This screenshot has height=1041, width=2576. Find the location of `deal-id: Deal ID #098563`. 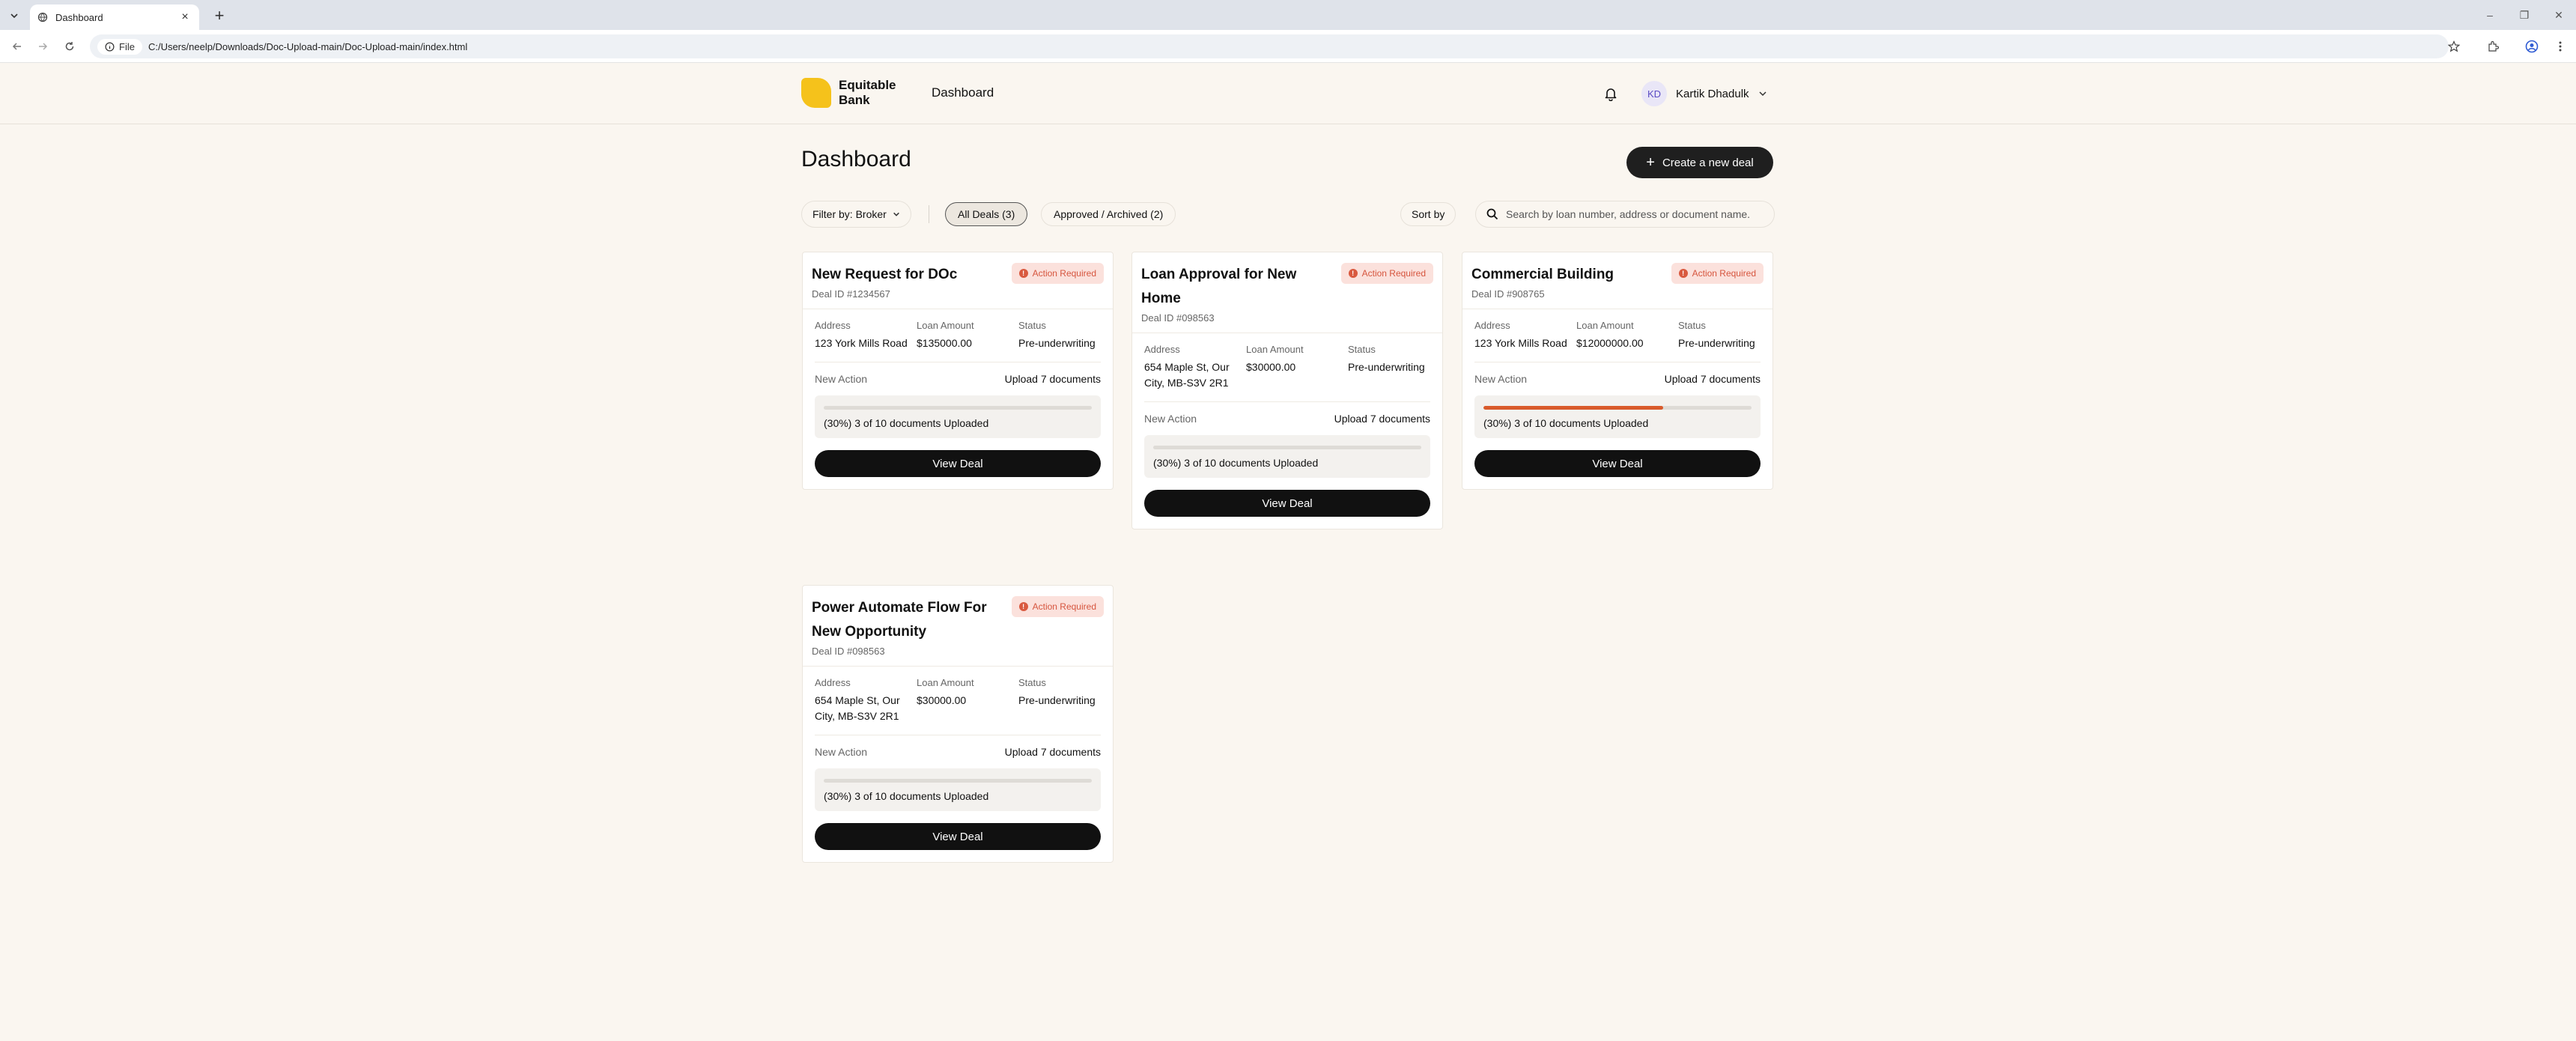

deal-id: Deal ID #098563 is located at coordinates (1178, 318).